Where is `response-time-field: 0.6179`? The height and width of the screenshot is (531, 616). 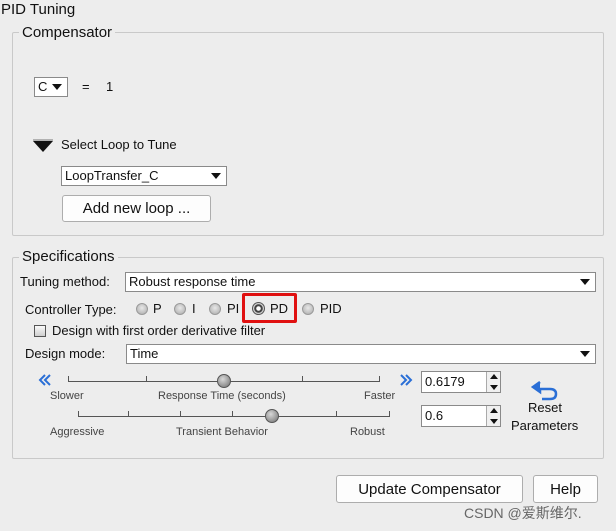
response-time-field: 0.6179 is located at coordinates (461, 382).